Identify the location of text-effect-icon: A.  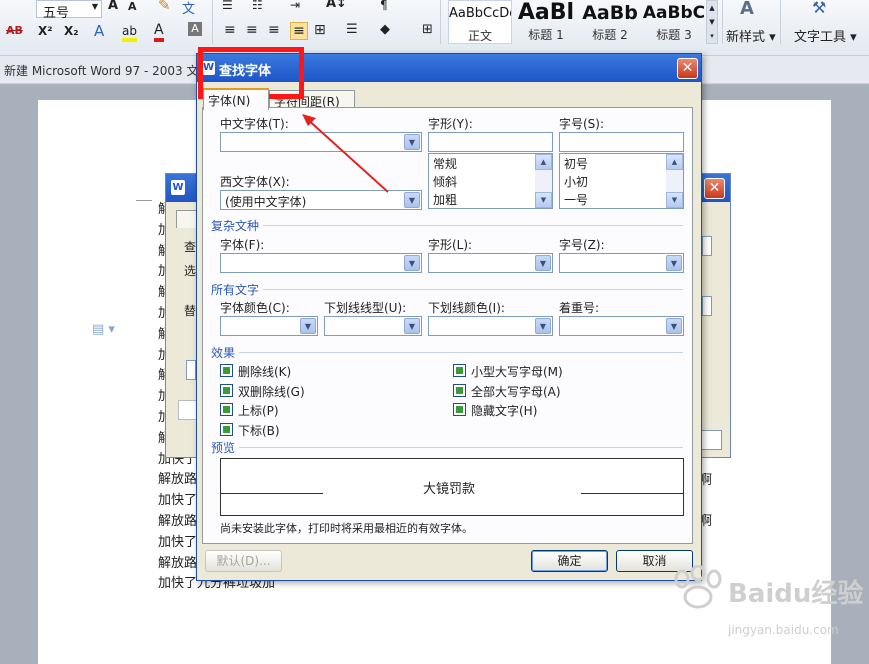
(99, 31).